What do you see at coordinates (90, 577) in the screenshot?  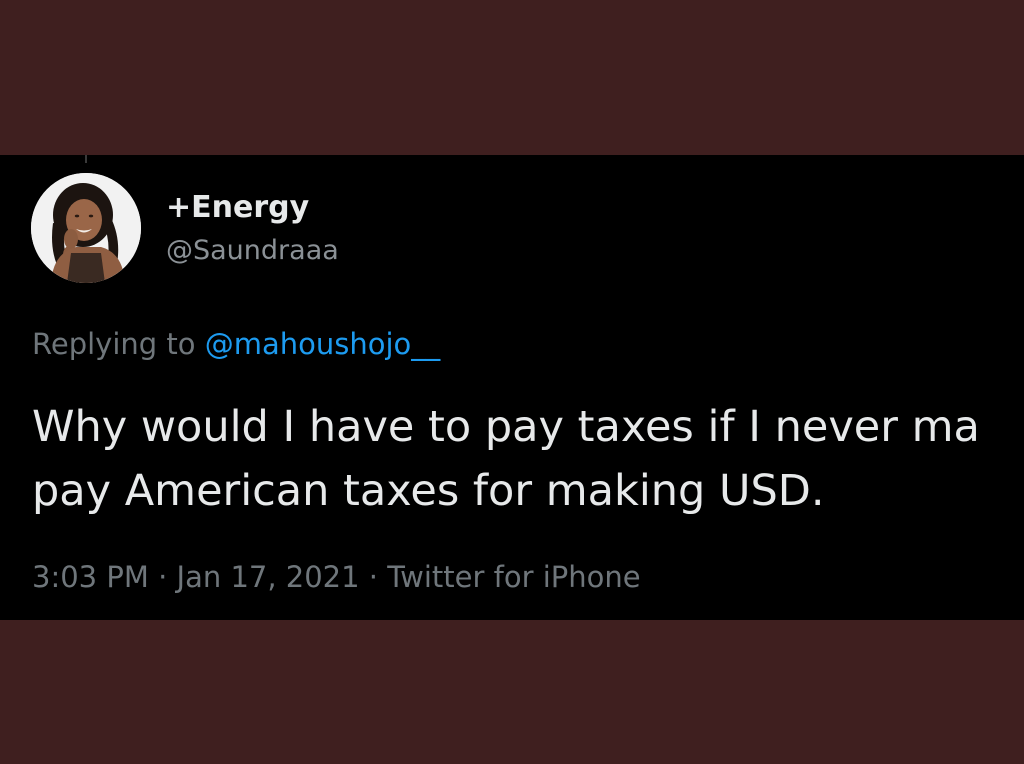 I see `tweet-time: 3:03 PM` at bounding box center [90, 577].